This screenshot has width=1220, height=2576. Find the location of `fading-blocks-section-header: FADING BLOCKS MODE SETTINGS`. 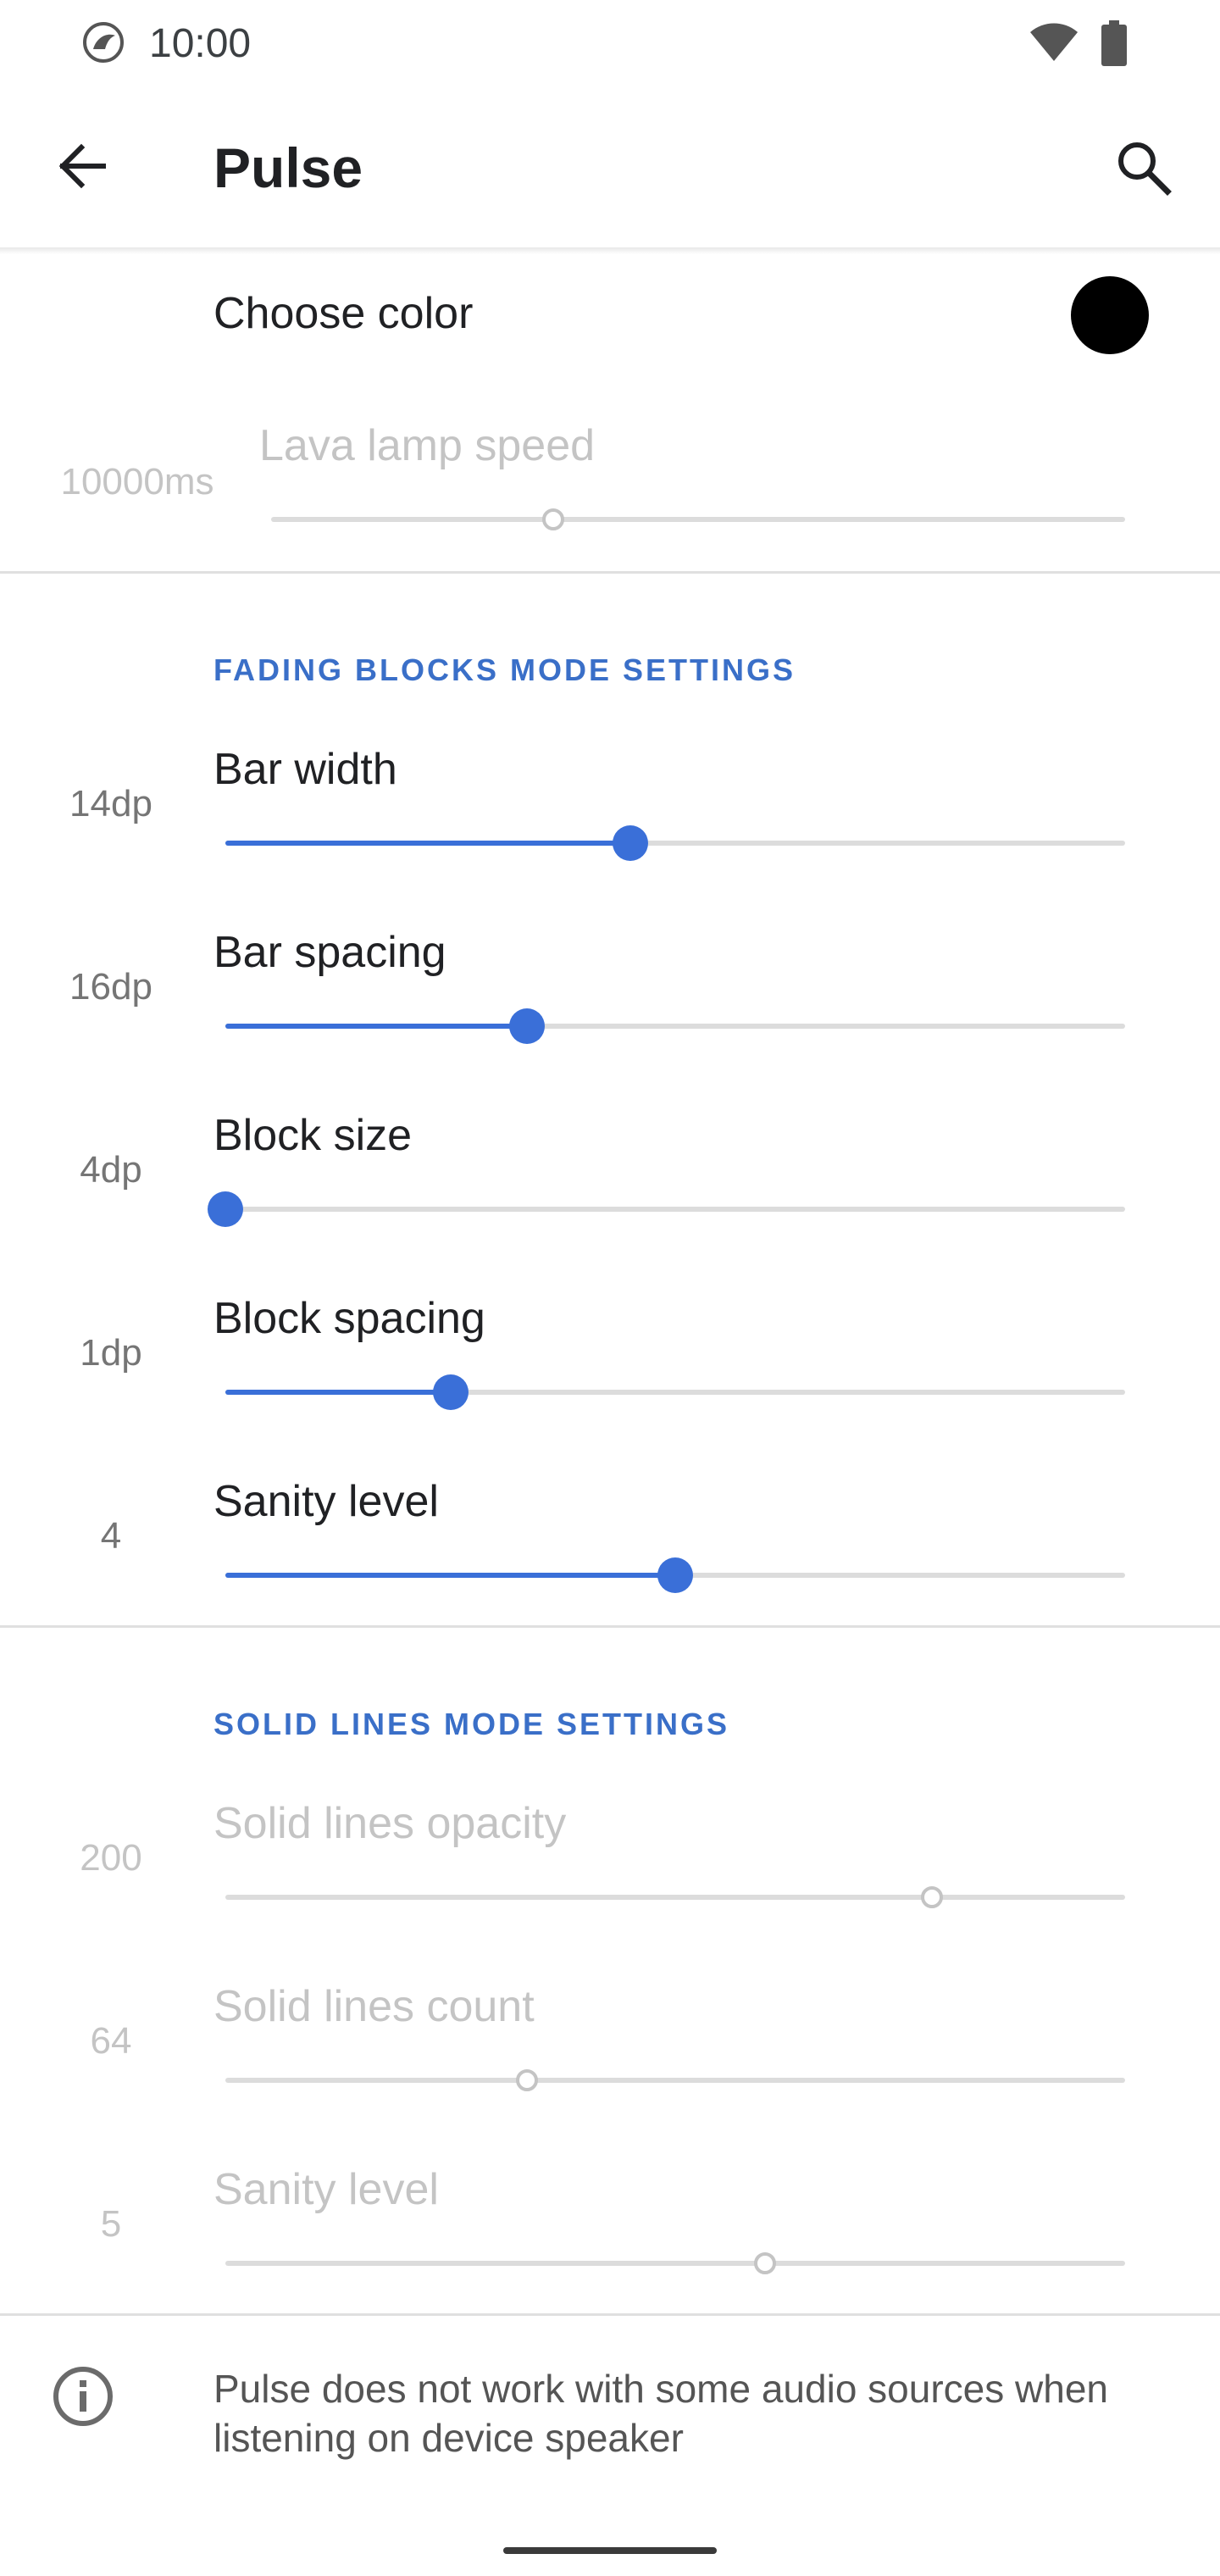

fading-blocks-section-header: FADING BLOCKS MODE SETTINGS is located at coordinates (505, 669).